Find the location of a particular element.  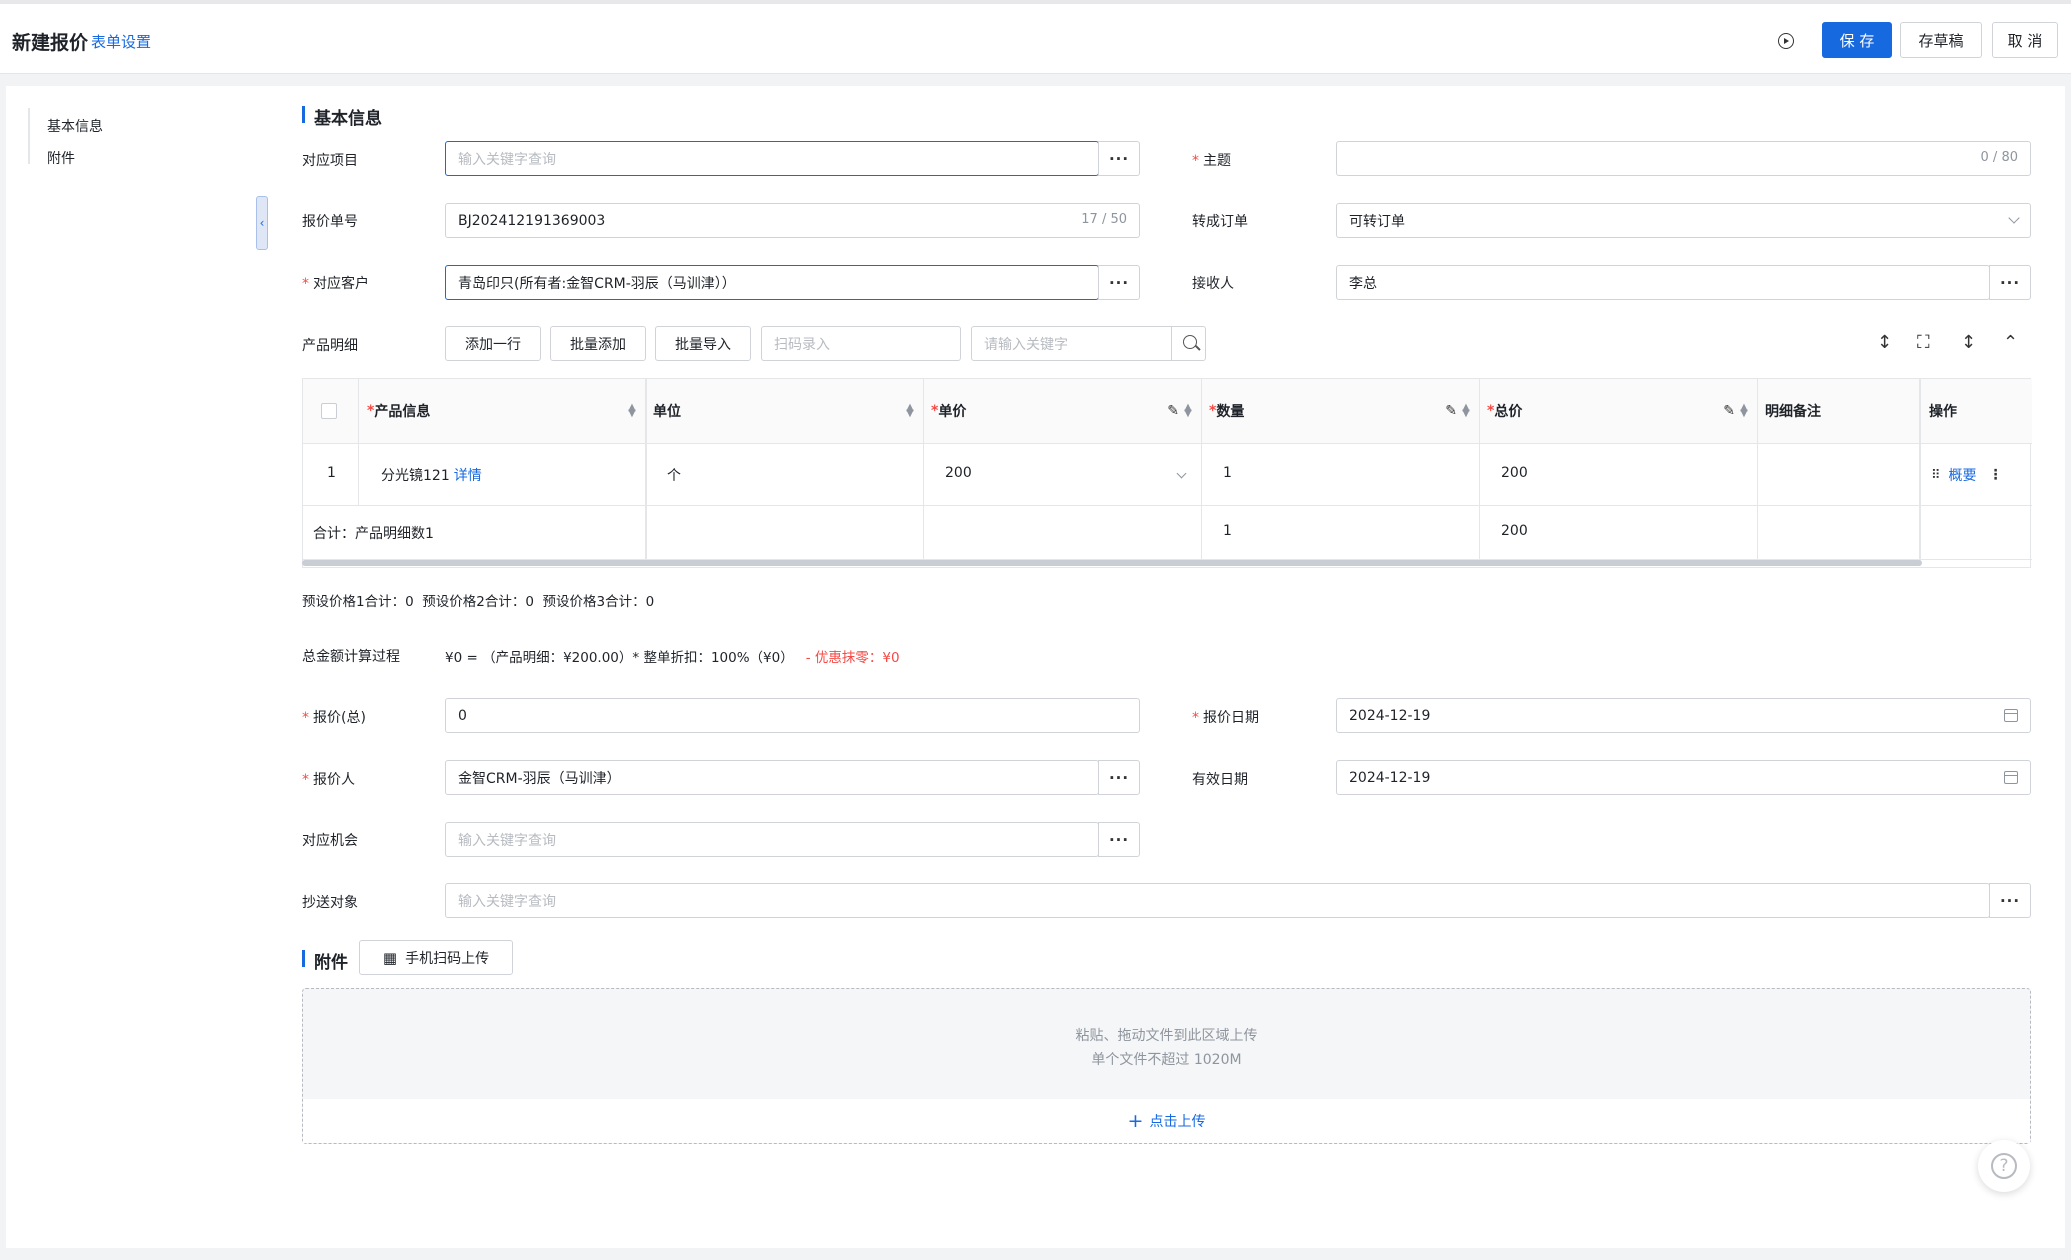

quote-date-label: * 报价日期 is located at coordinates (1225, 718).